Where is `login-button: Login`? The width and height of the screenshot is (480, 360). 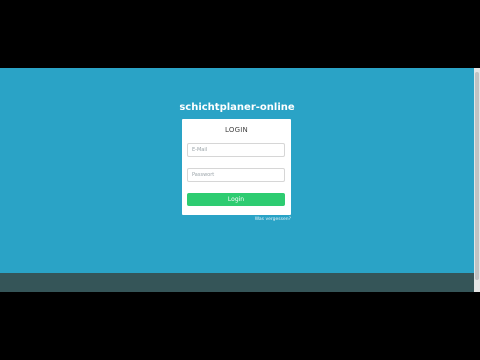 login-button: Login is located at coordinates (236, 199).